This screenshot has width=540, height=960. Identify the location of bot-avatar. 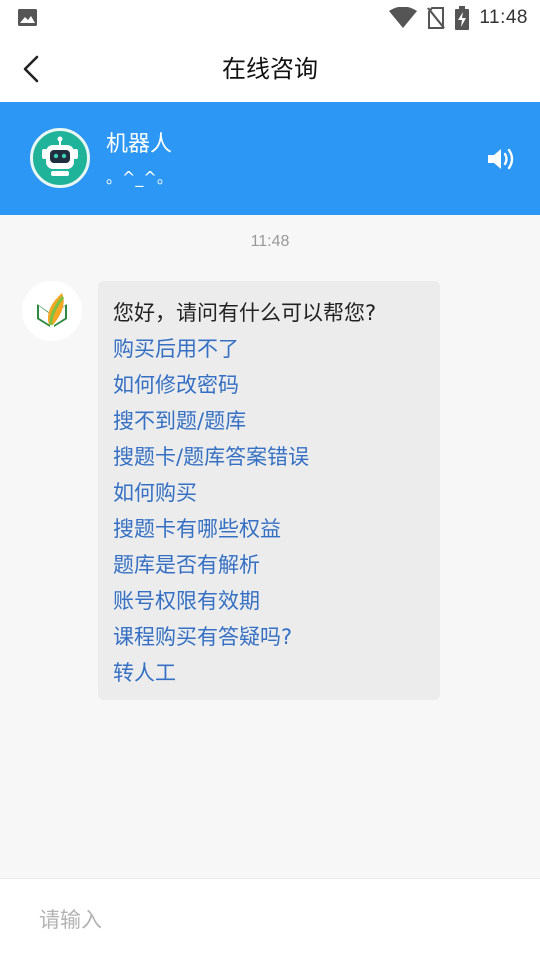
(52, 311).